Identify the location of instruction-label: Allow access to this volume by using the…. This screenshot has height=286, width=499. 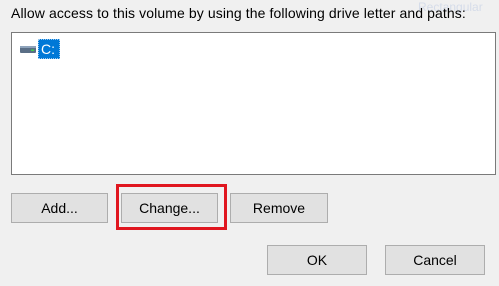
(238, 13).